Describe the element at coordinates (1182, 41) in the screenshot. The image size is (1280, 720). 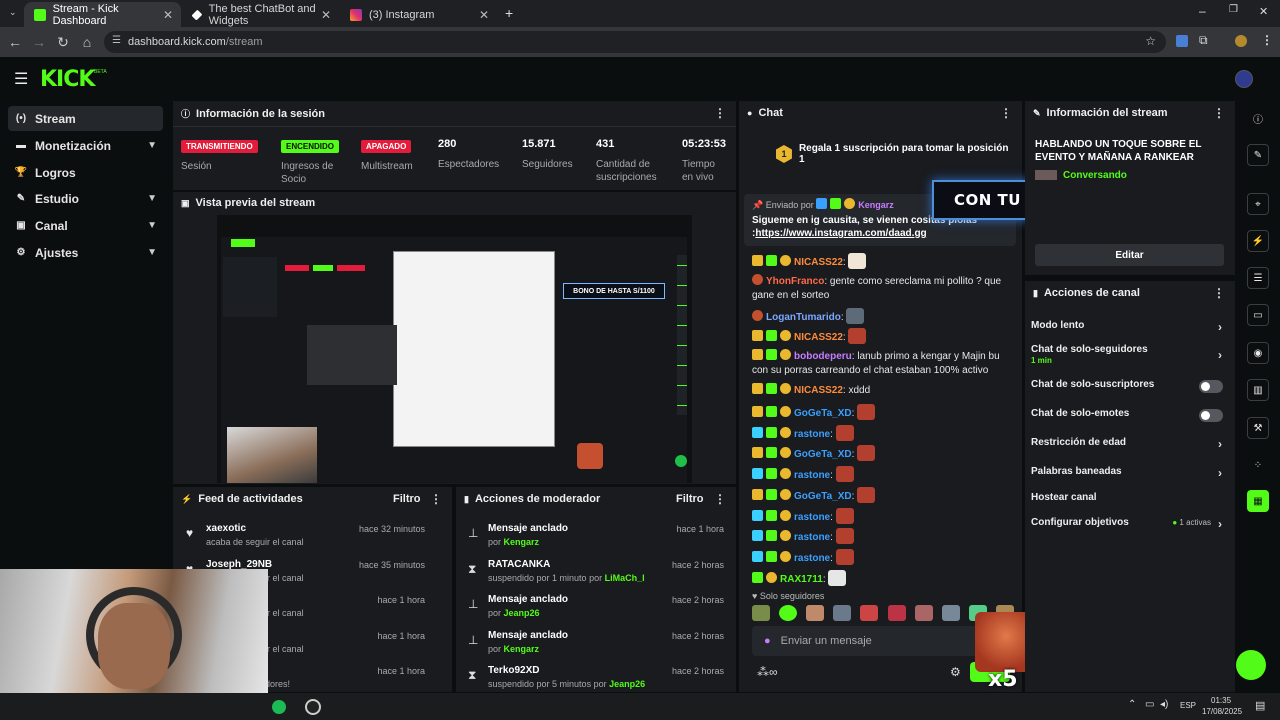
I see `translate-icon` at that location.